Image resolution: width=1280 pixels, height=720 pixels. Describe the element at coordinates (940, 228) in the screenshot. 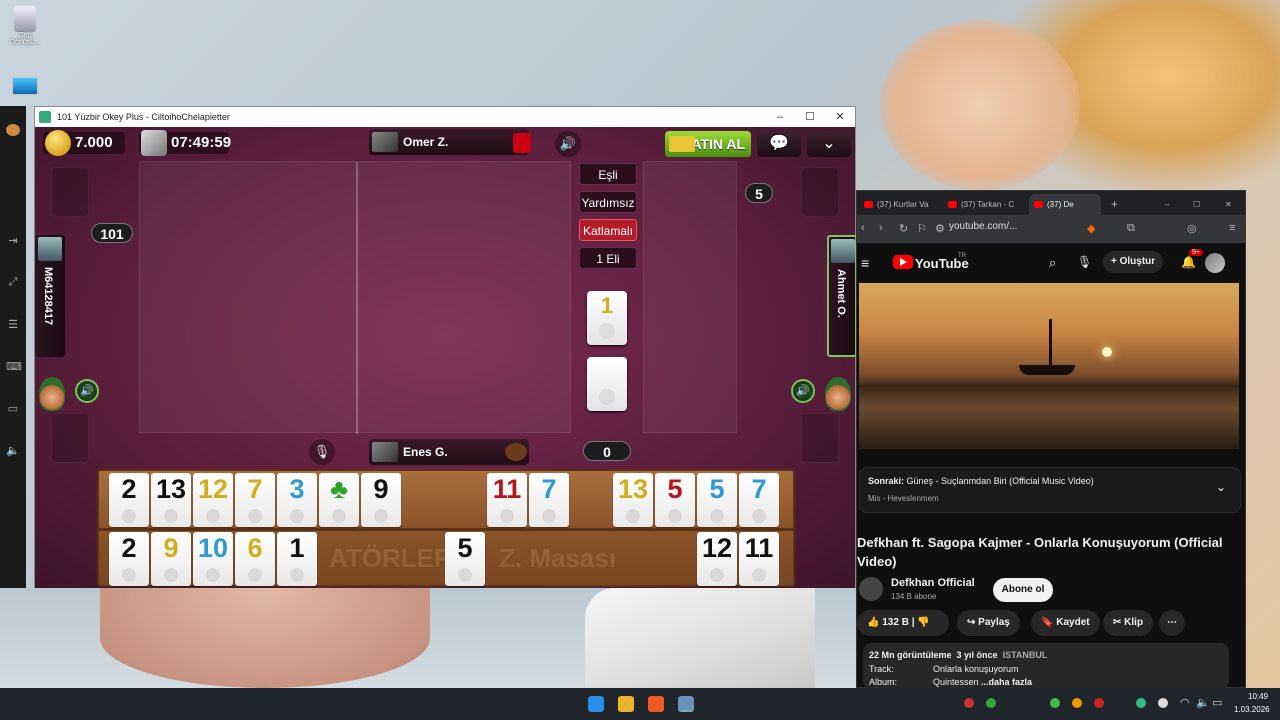

I see `site-settings-icon: ⚙` at that location.